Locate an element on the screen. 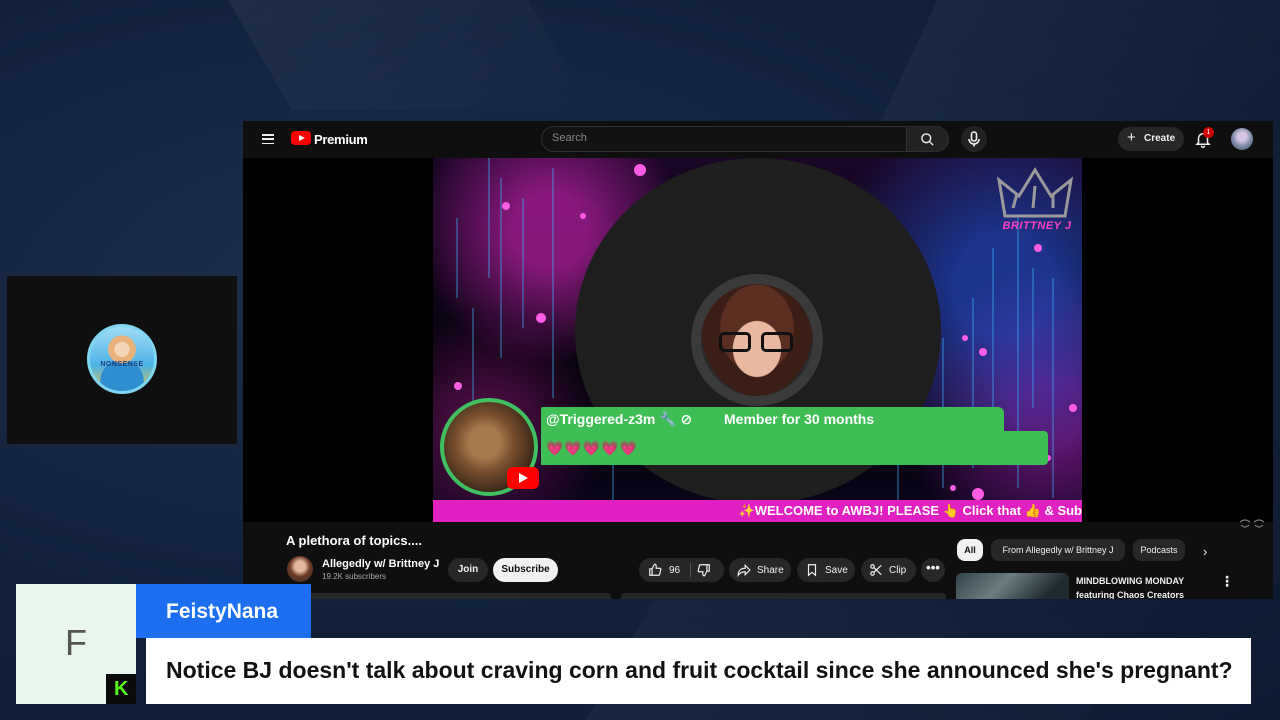 This screenshot has width=1280, height=720. vertical-dots-icon: ⋮ is located at coordinates (1227, 581).